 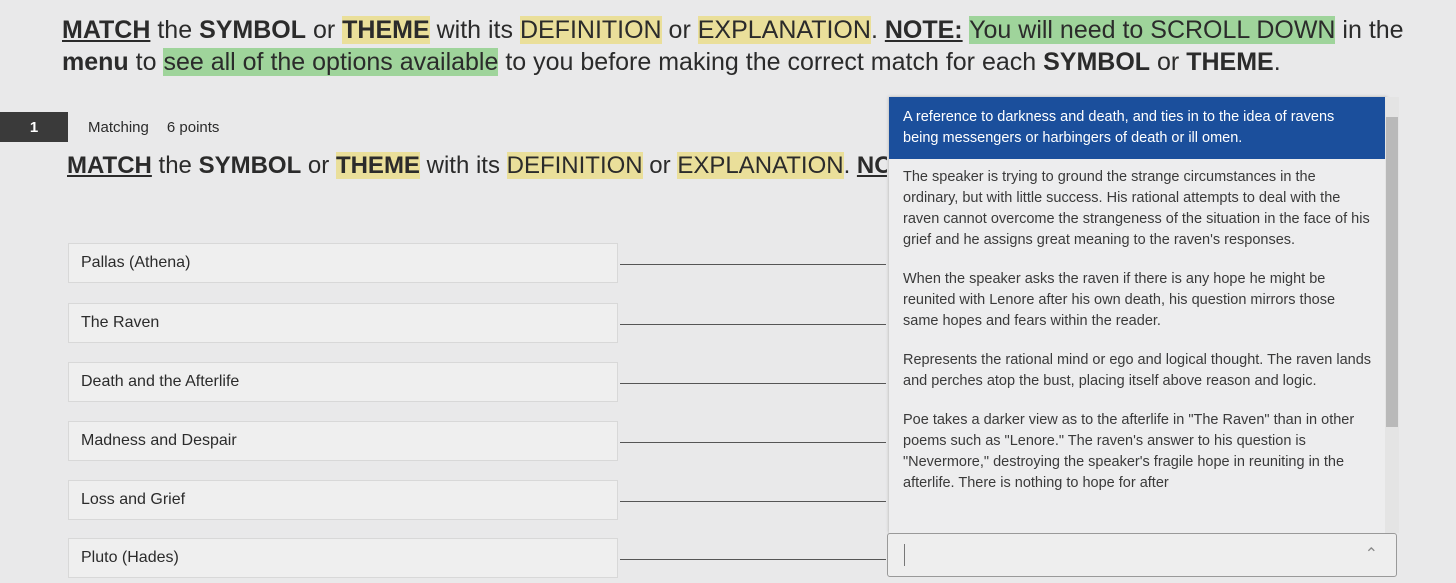 I want to click on match-item: Pallas (Athena), so click(x=343, y=263).